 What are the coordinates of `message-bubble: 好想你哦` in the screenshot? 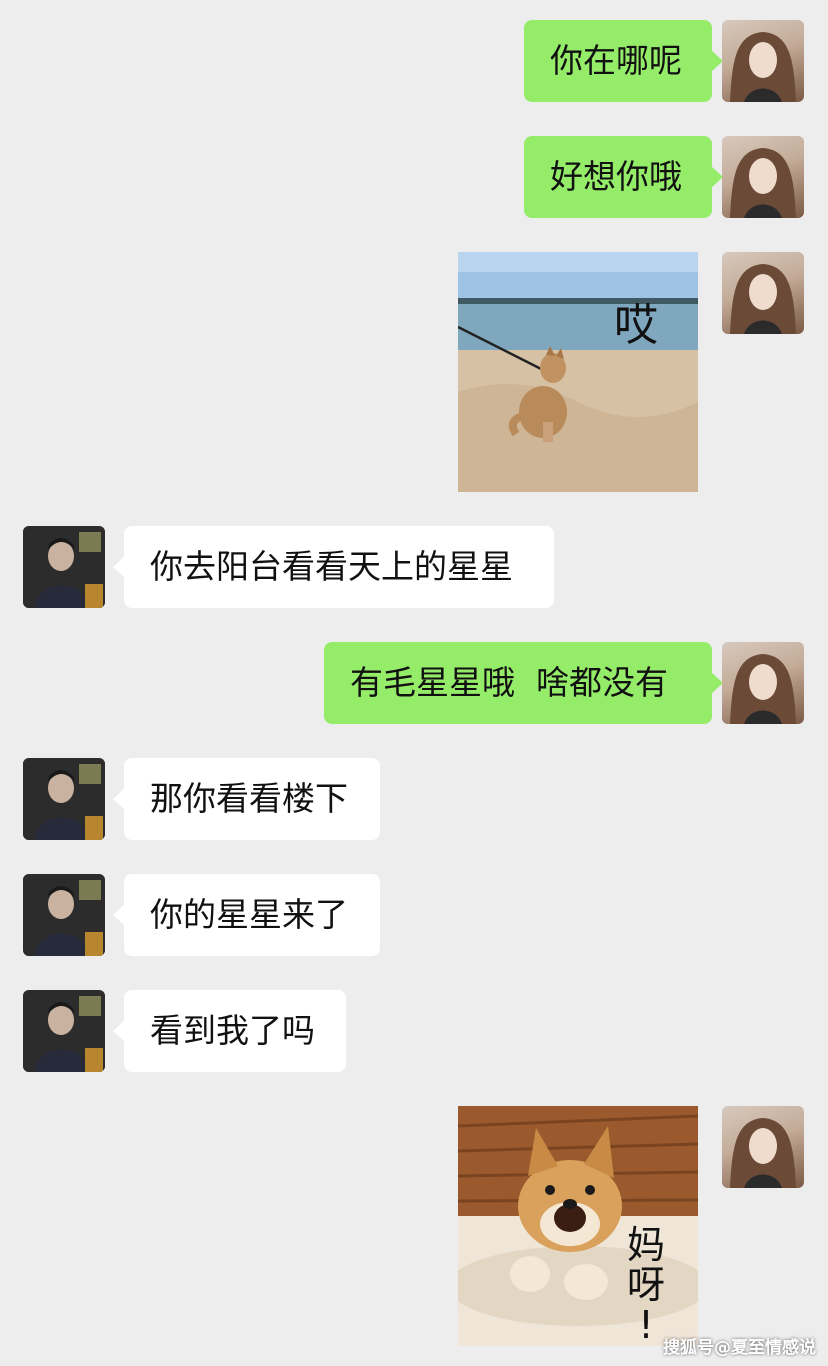 It's located at (623, 177).